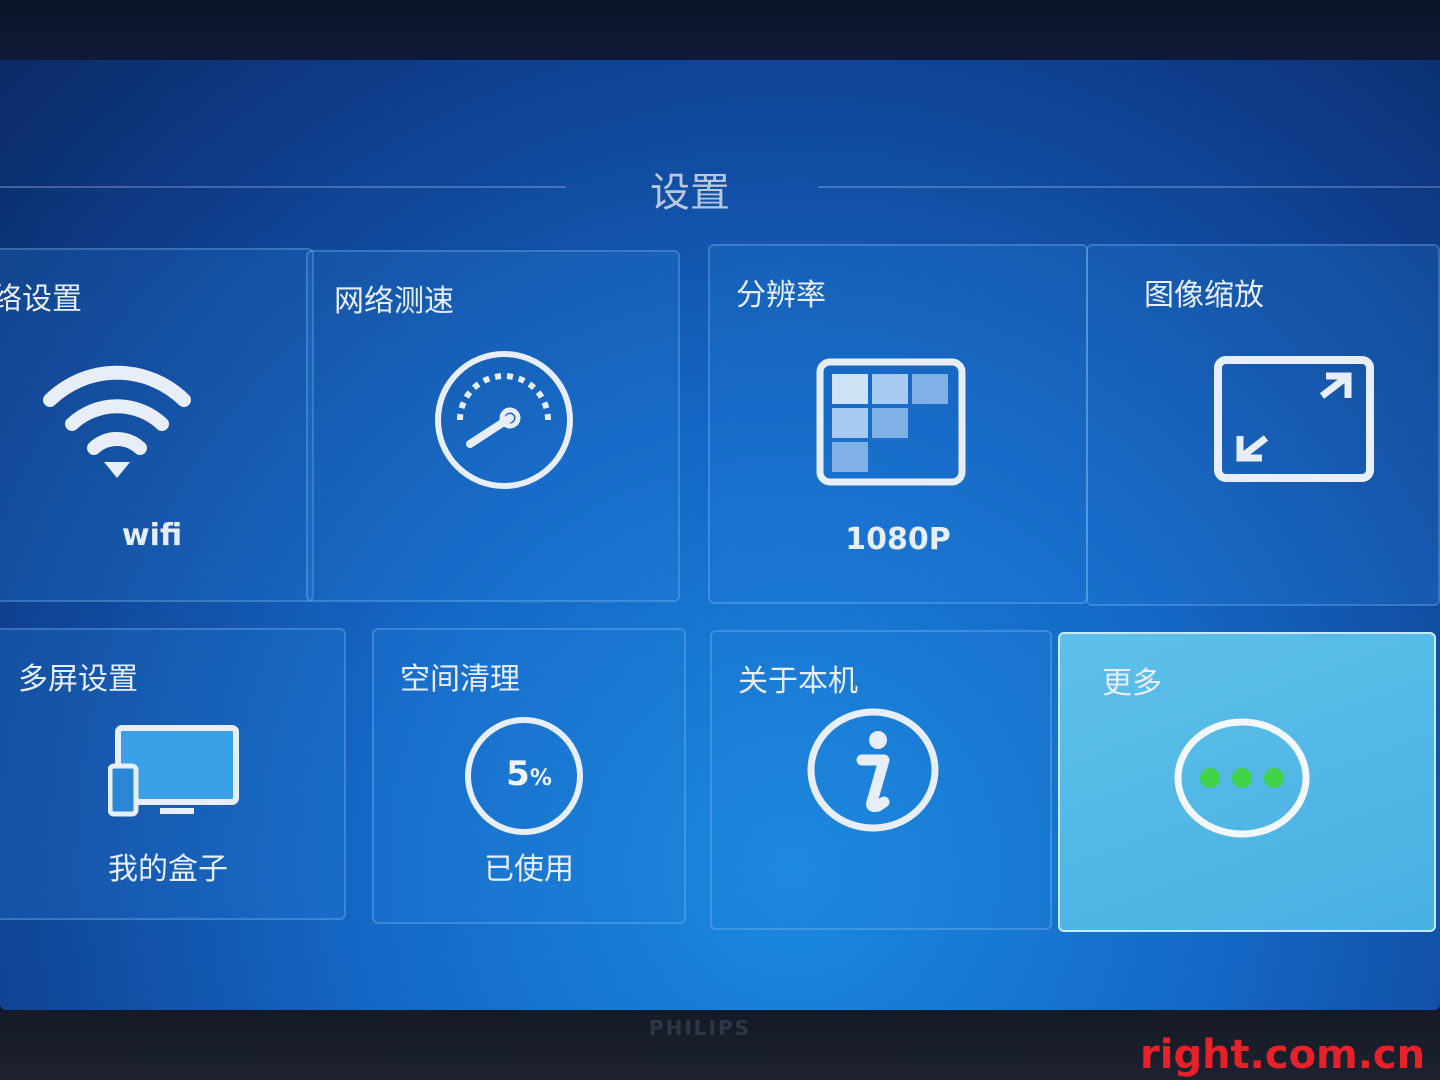 The width and height of the screenshot is (1440, 1080). I want to click on tile-title: 更多, so click(1132, 683).